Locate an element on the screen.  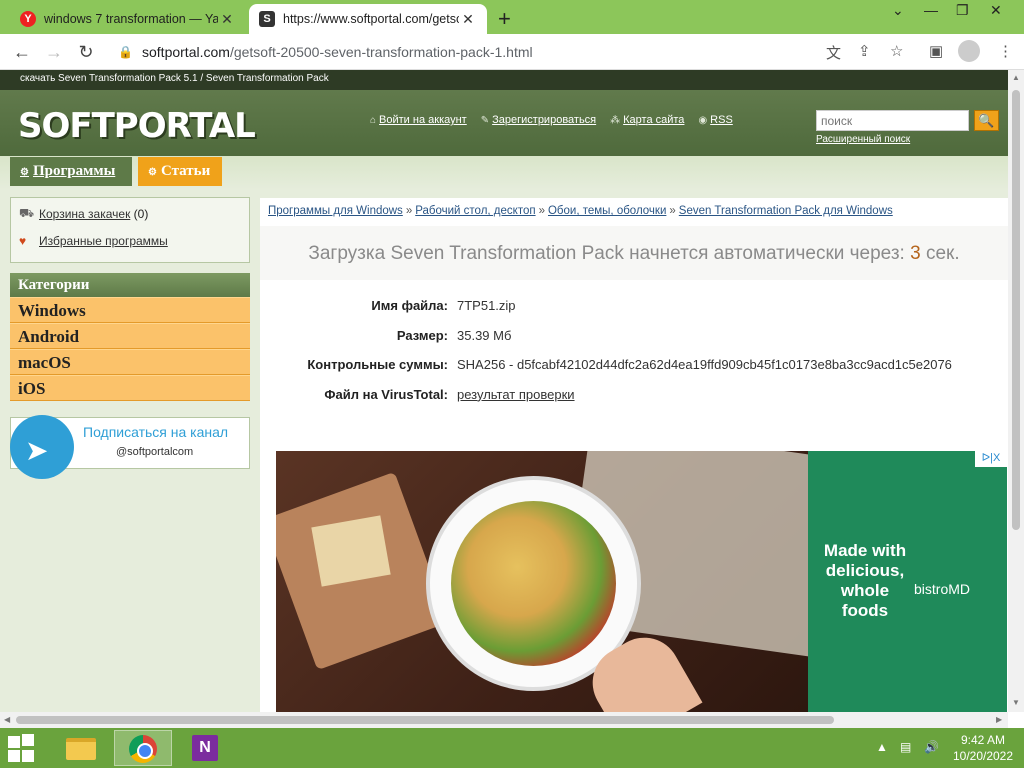
tab-articles-label: Статьи is located at coordinates (185, 171).